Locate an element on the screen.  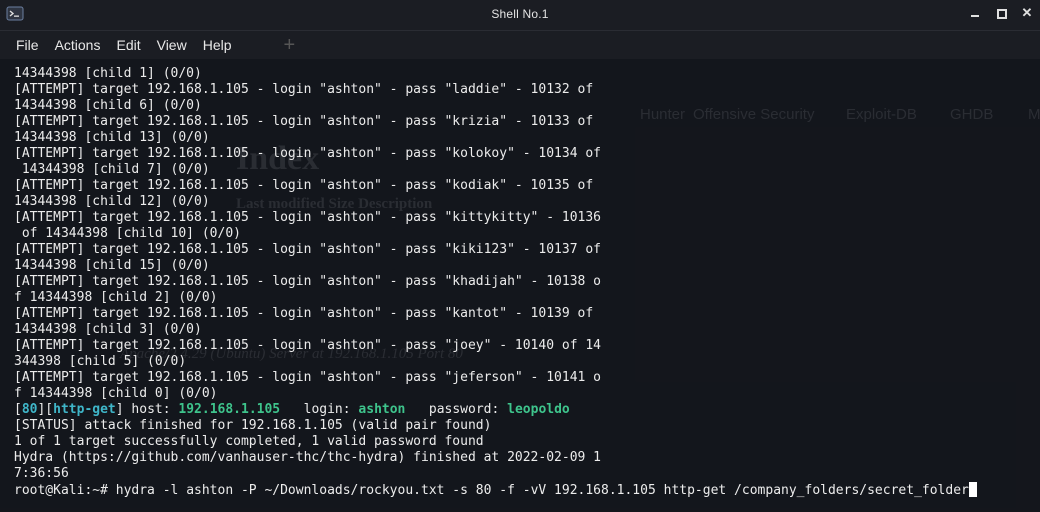
title-bar: Shell No.1 ✕ is located at coordinates (520, 15).